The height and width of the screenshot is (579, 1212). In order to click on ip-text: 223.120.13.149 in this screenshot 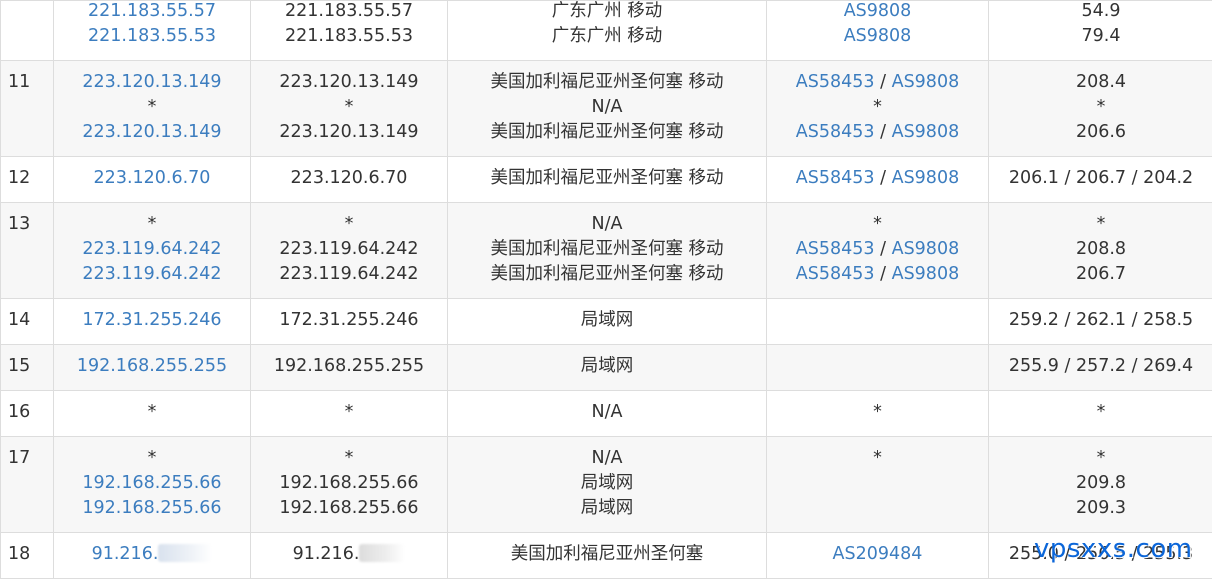, I will do `click(349, 82)`.